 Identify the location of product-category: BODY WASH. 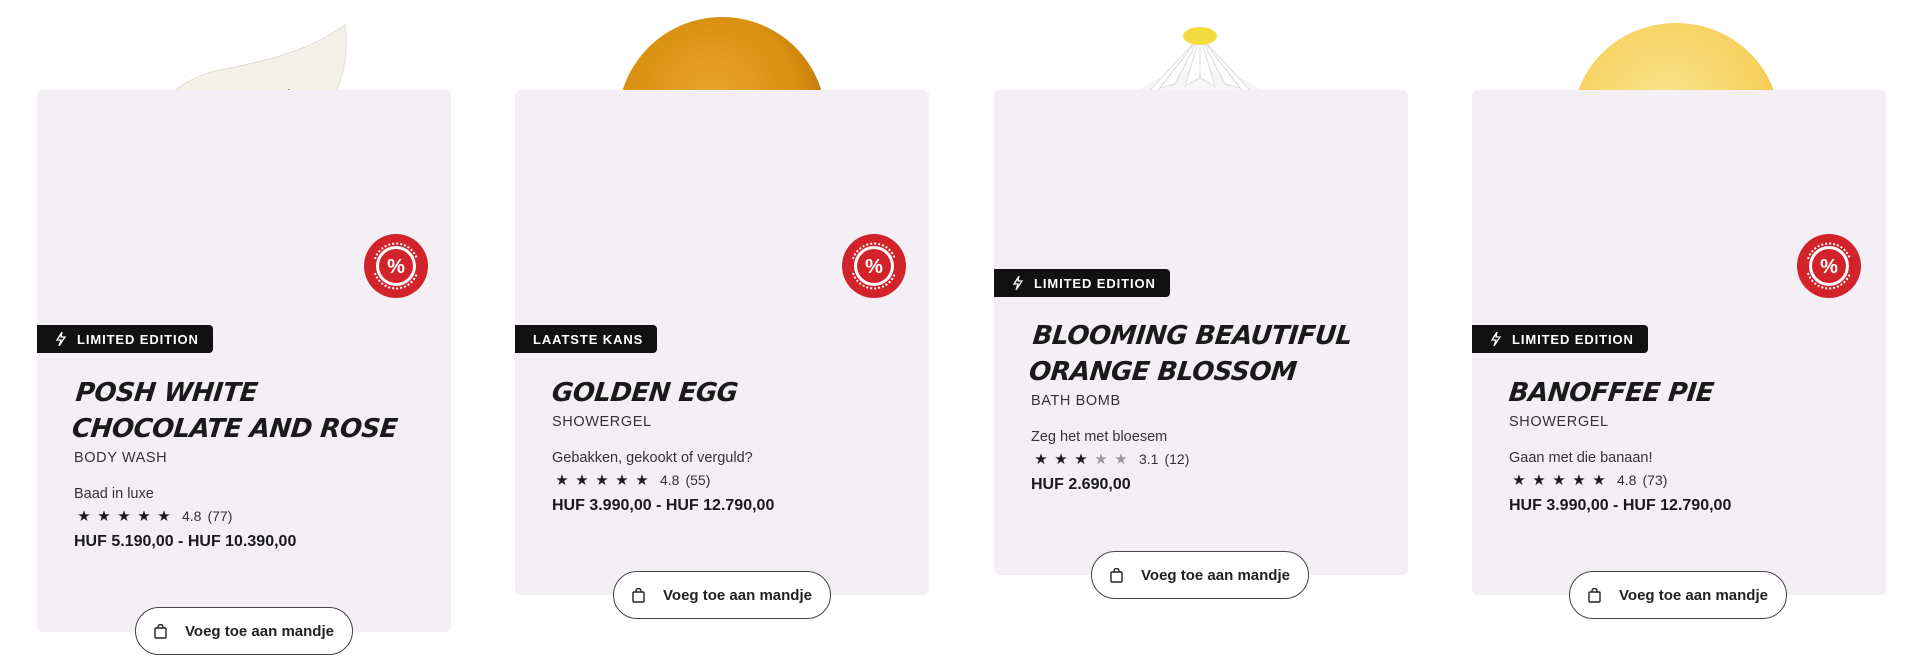
(121, 458).